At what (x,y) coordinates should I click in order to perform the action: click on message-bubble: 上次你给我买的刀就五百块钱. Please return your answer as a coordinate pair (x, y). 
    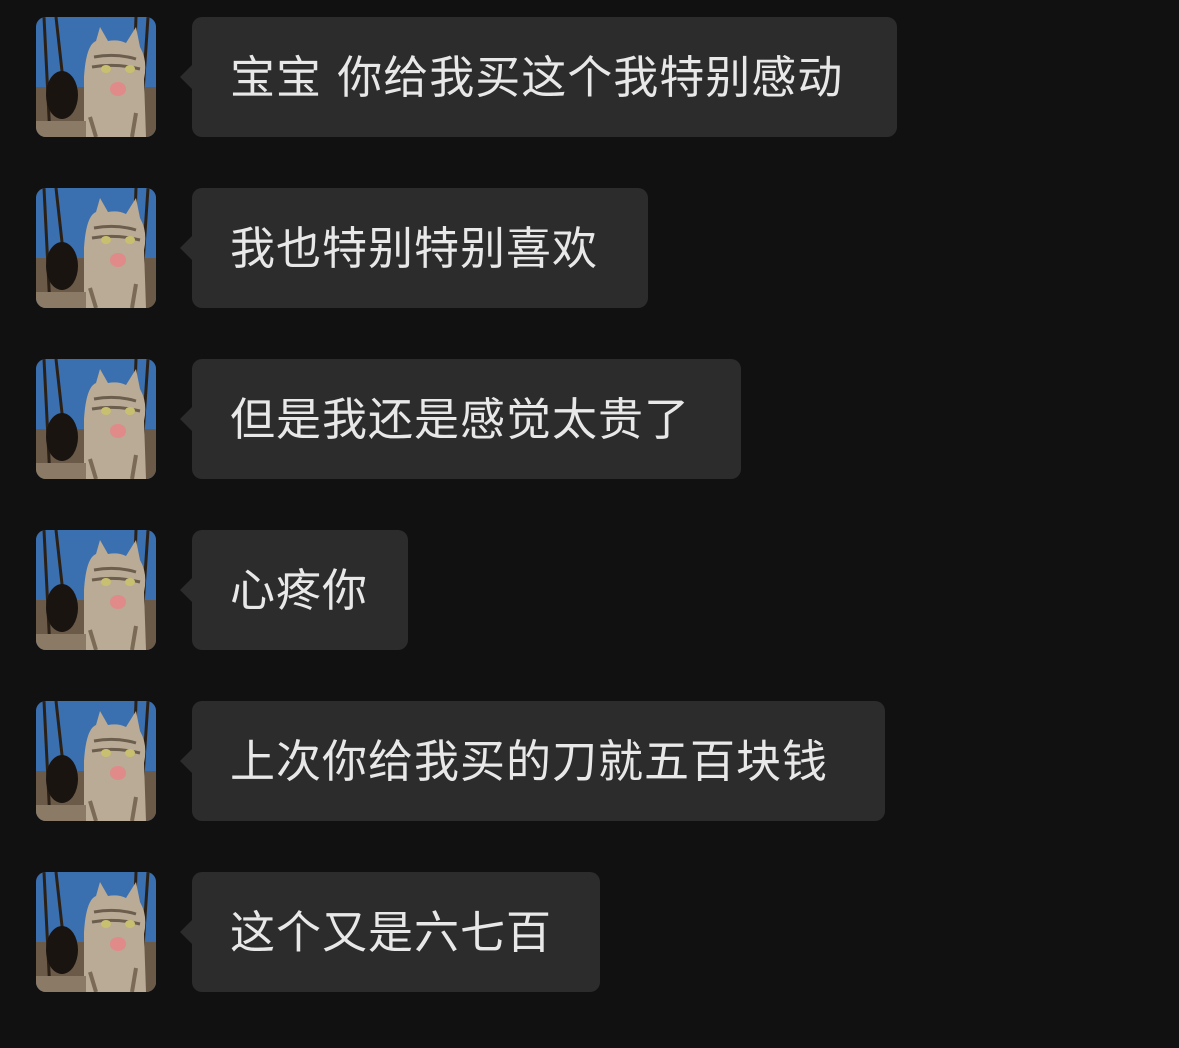
    Looking at the image, I should click on (532, 761).